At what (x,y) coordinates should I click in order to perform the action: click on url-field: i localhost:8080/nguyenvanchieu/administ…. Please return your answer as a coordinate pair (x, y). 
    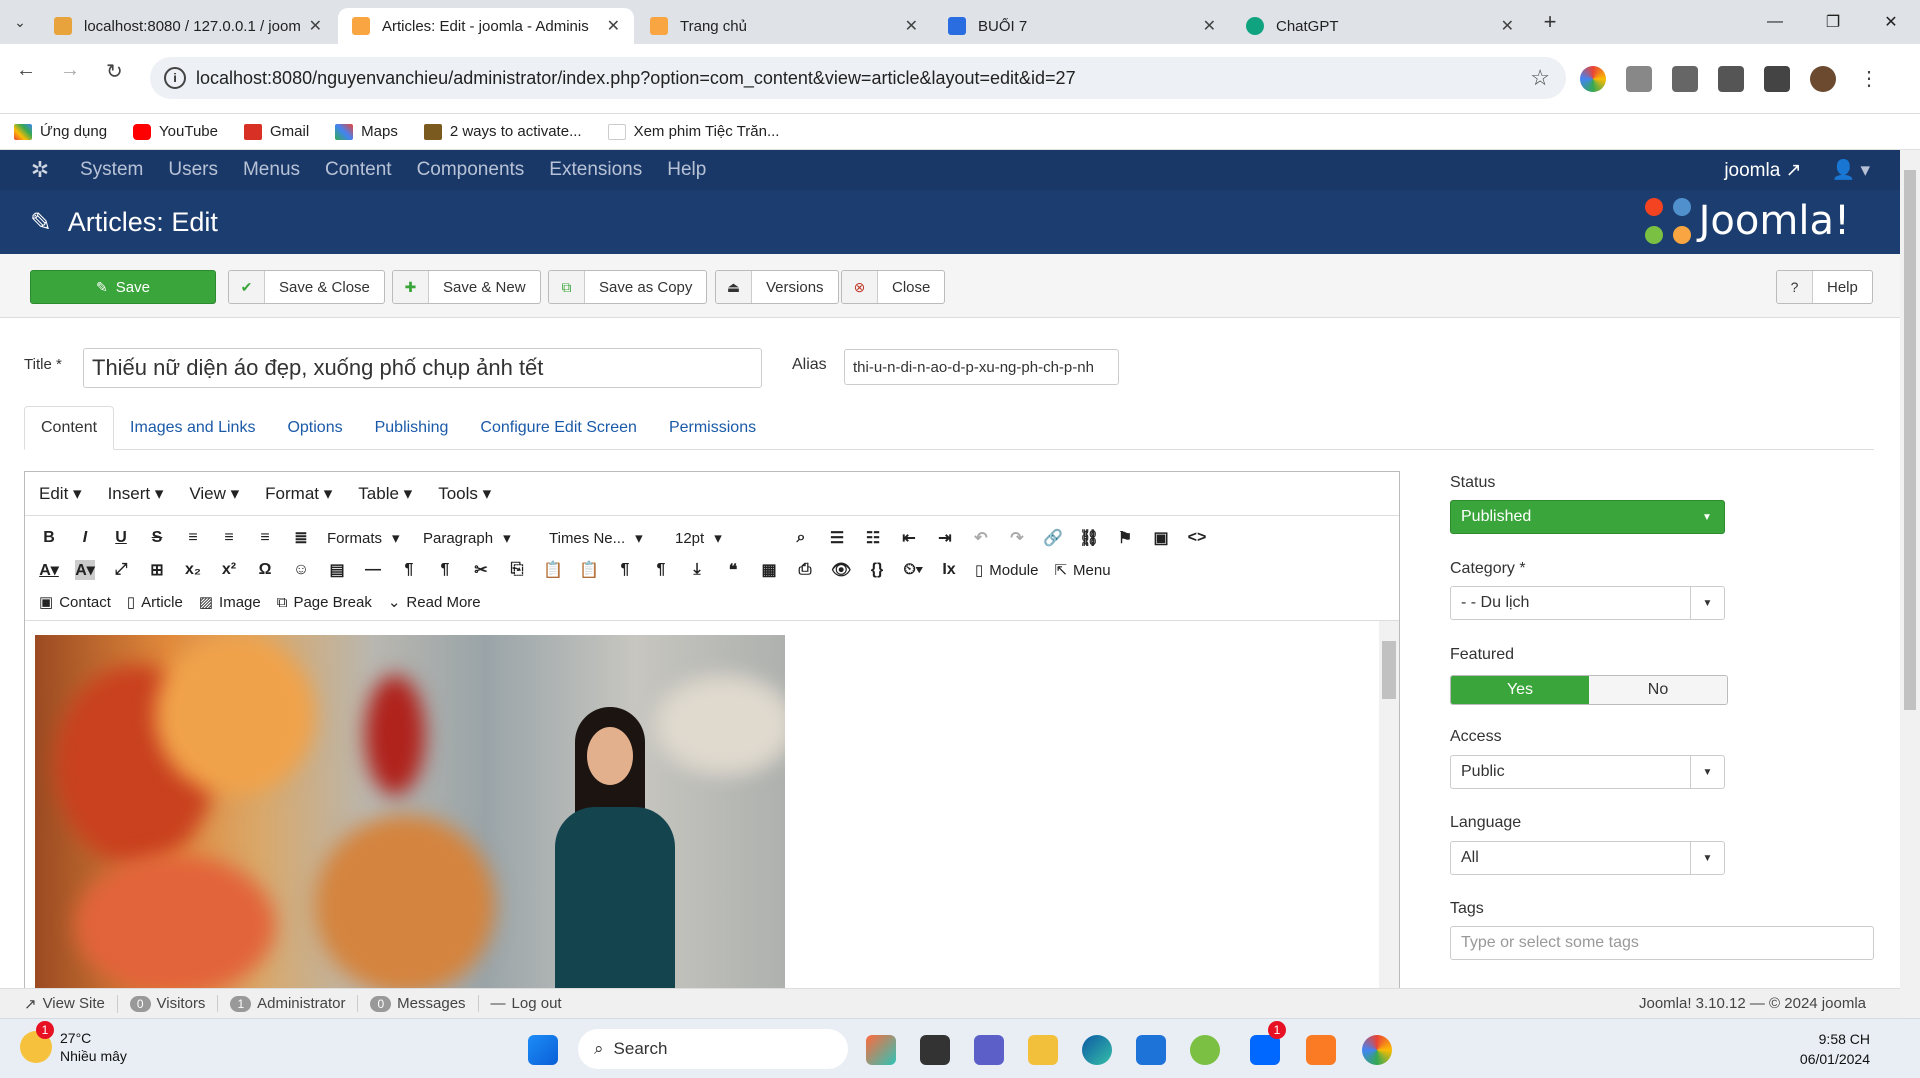
    Looking at the image, I should click on (858, 78).